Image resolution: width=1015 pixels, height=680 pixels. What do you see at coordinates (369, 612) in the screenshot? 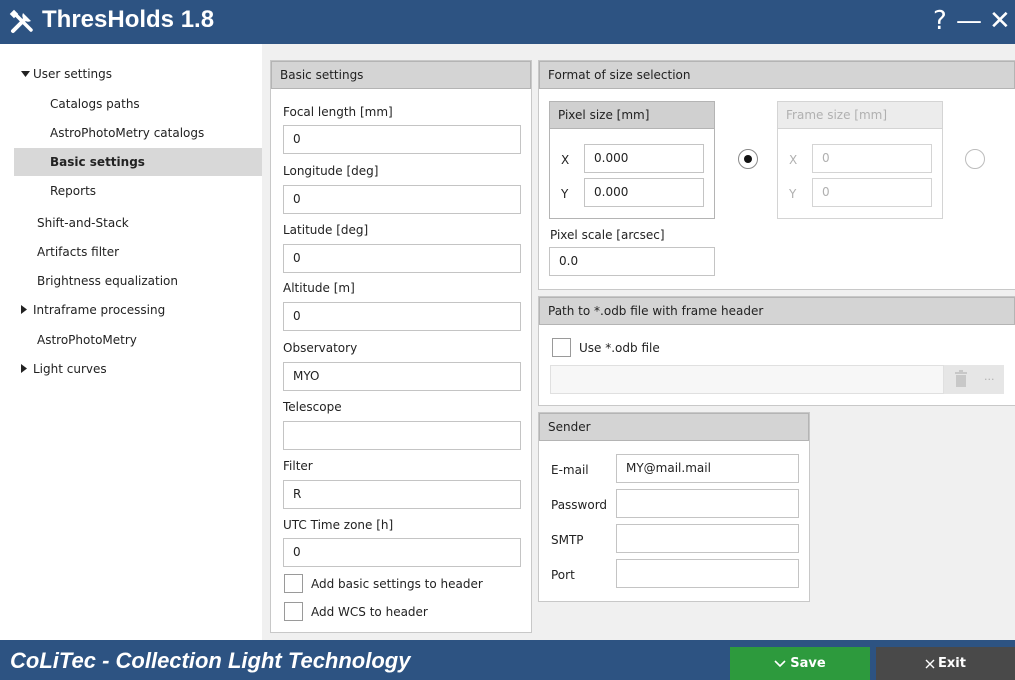
I see `add-wcs-label: Add WCS to header` at bounding box center [369, 612].